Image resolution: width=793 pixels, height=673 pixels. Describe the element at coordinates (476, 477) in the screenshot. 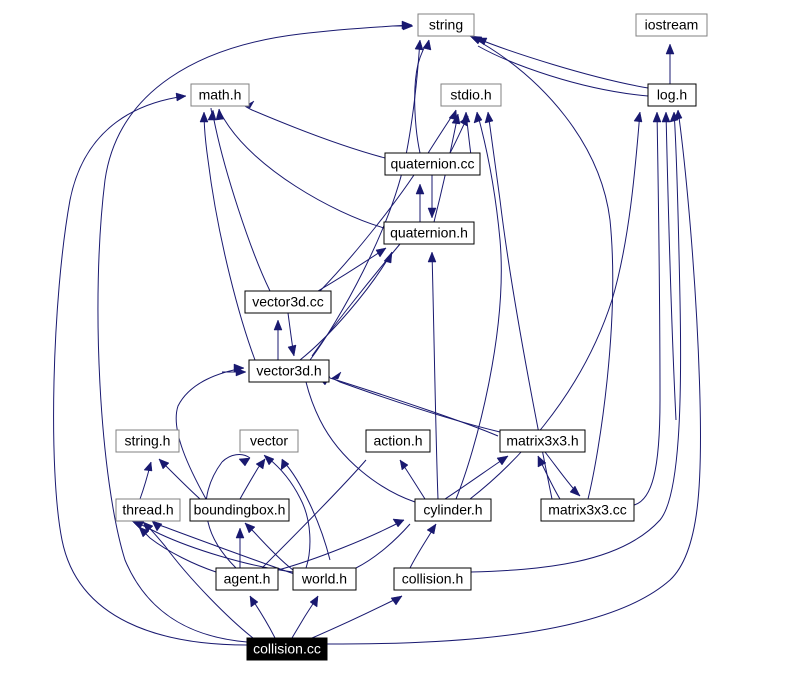

I see `edge-cylinder-h-to-matrix3x3-h` at that location.